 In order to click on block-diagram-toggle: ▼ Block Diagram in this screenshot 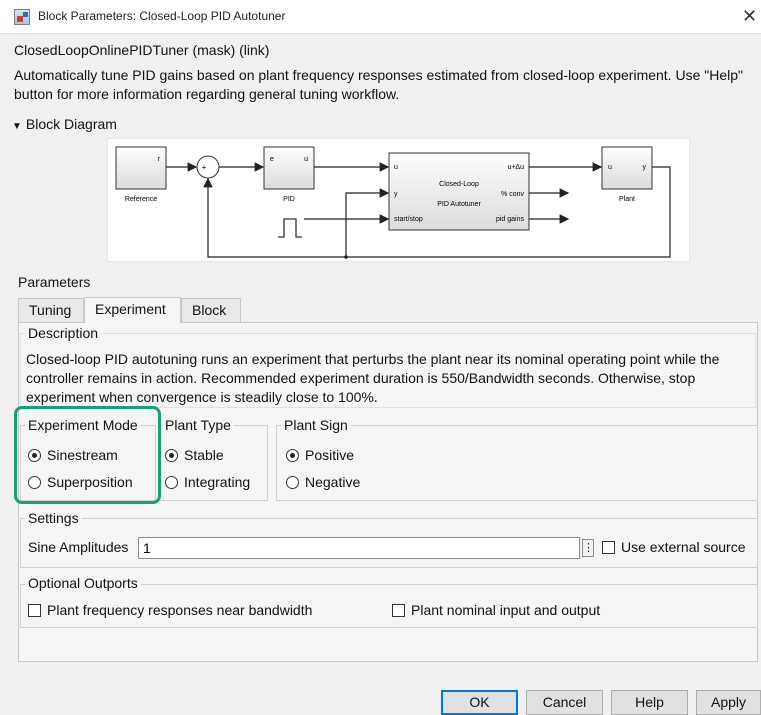, I will do `click(64, 124)`.